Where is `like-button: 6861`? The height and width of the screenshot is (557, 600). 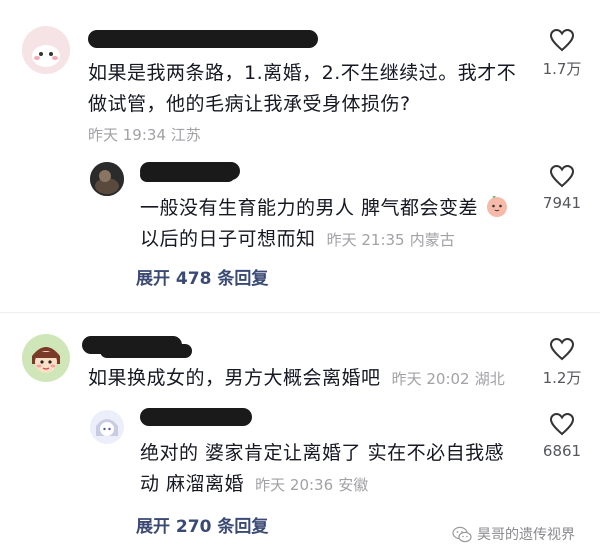
like-button: 6861 is located at coordinates (562, 436).